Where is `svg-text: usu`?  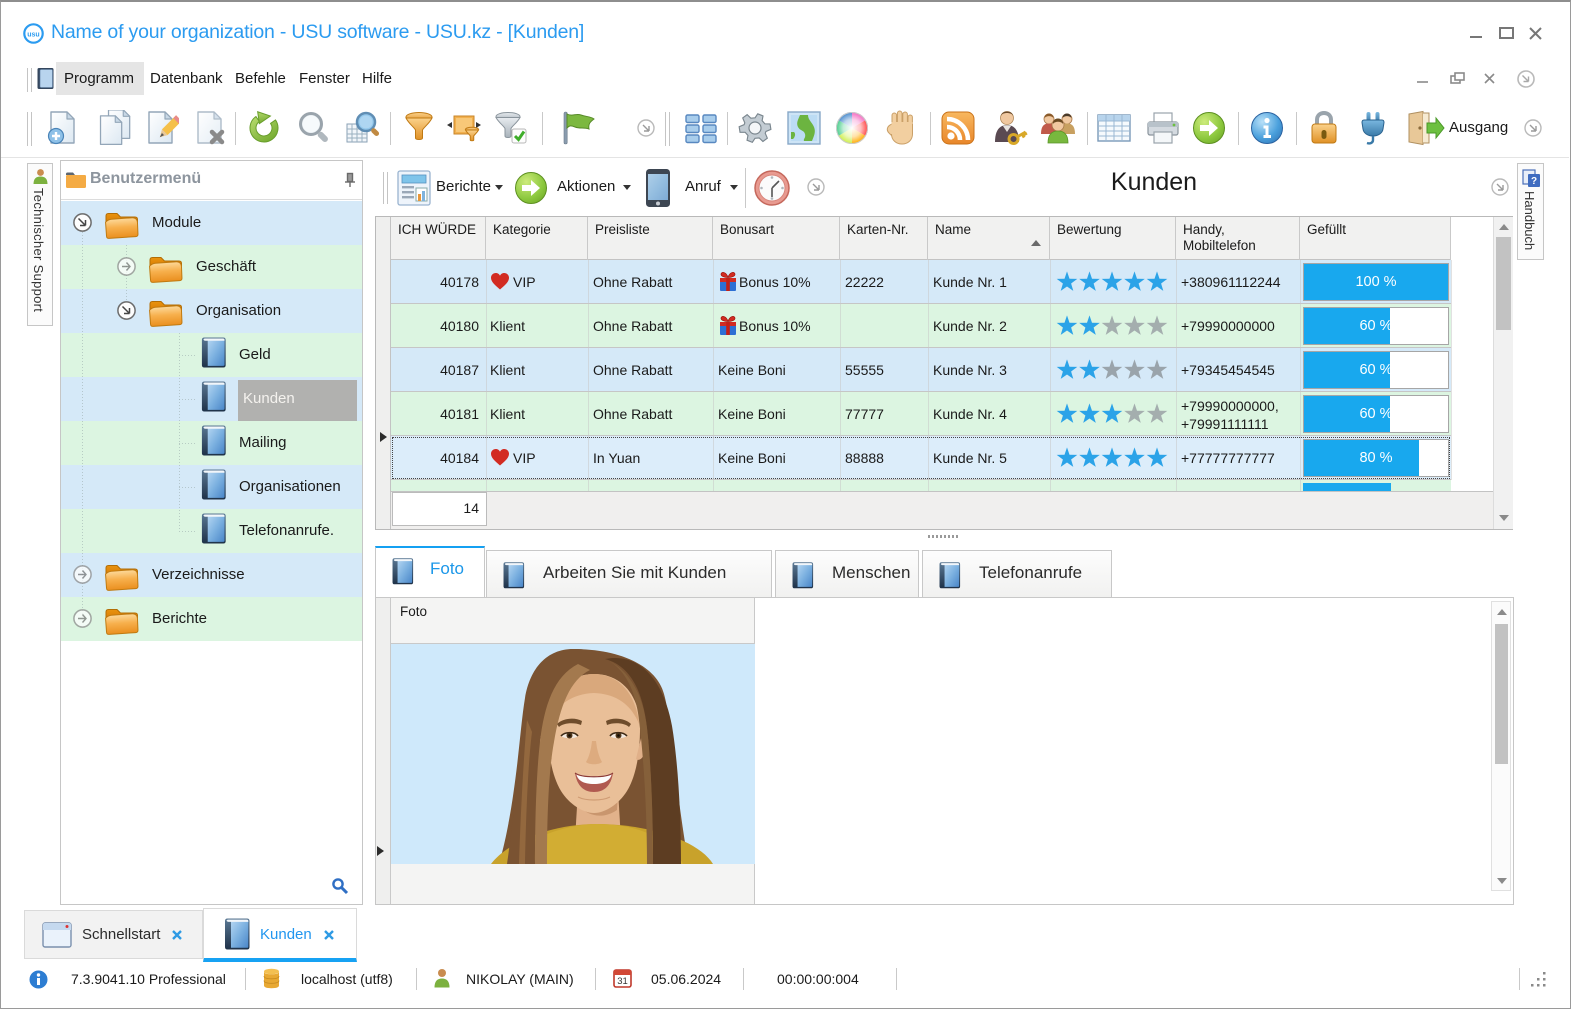
svg-text: usu is located at coordinates (33, 35).